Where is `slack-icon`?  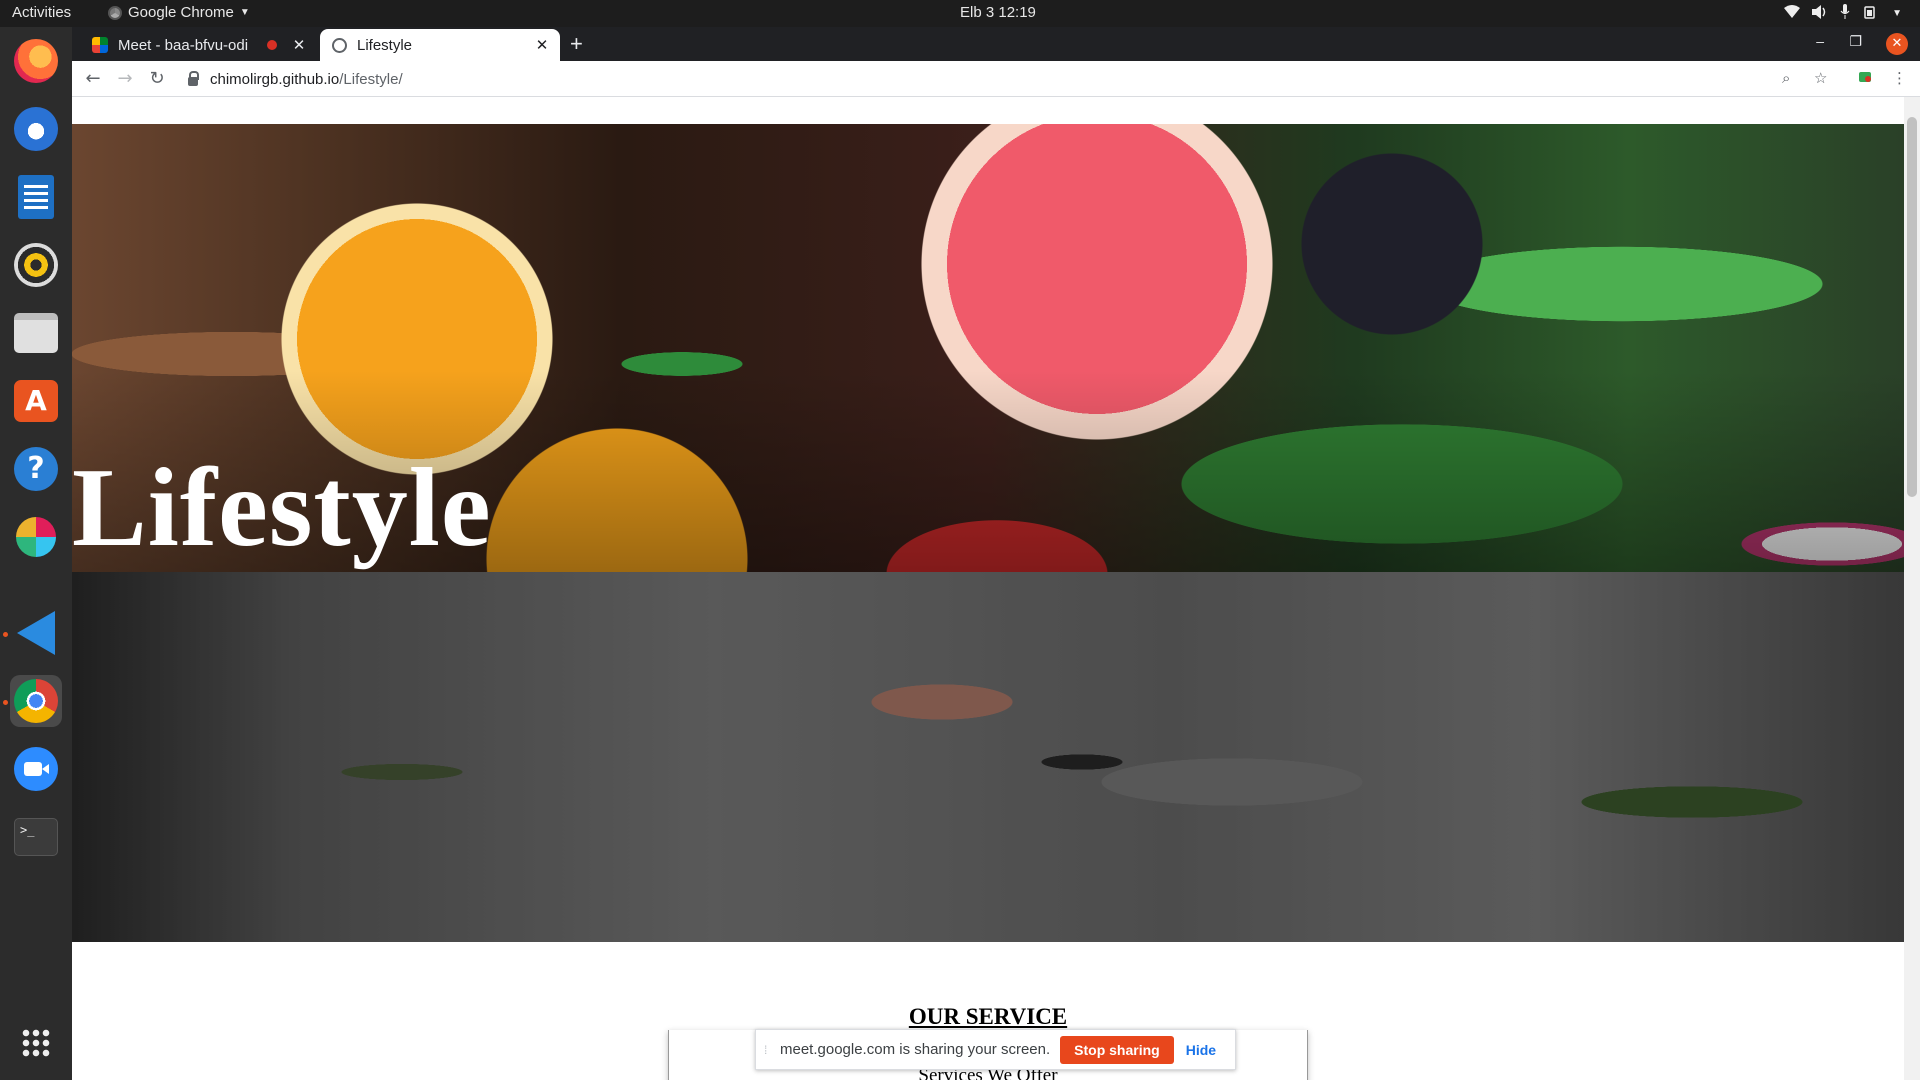
slack-icon is located at coordinates (36, 537).